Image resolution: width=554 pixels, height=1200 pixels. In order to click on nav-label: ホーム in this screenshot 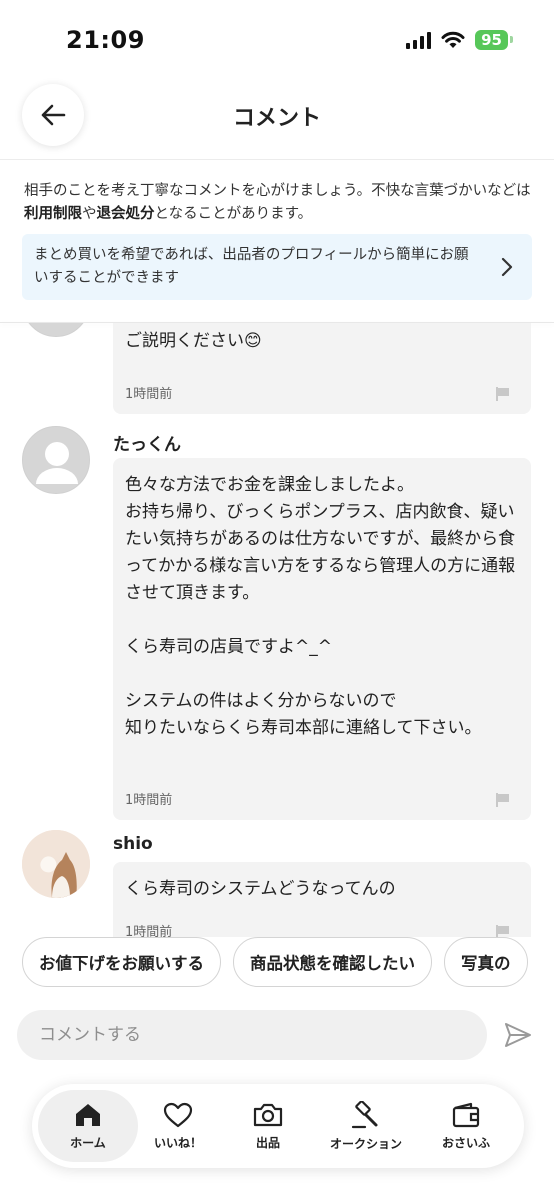, I will do `click(88, 1142)`.